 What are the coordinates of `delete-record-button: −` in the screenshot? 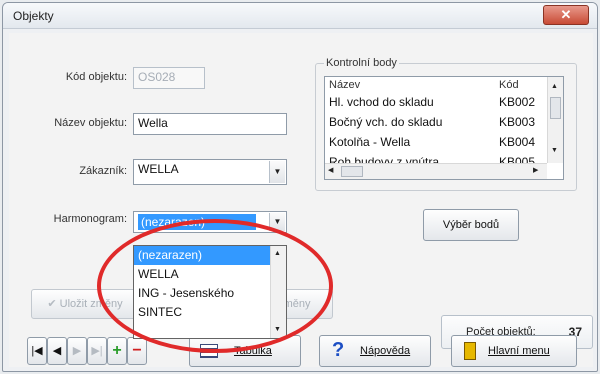 It's located at (137, 351).